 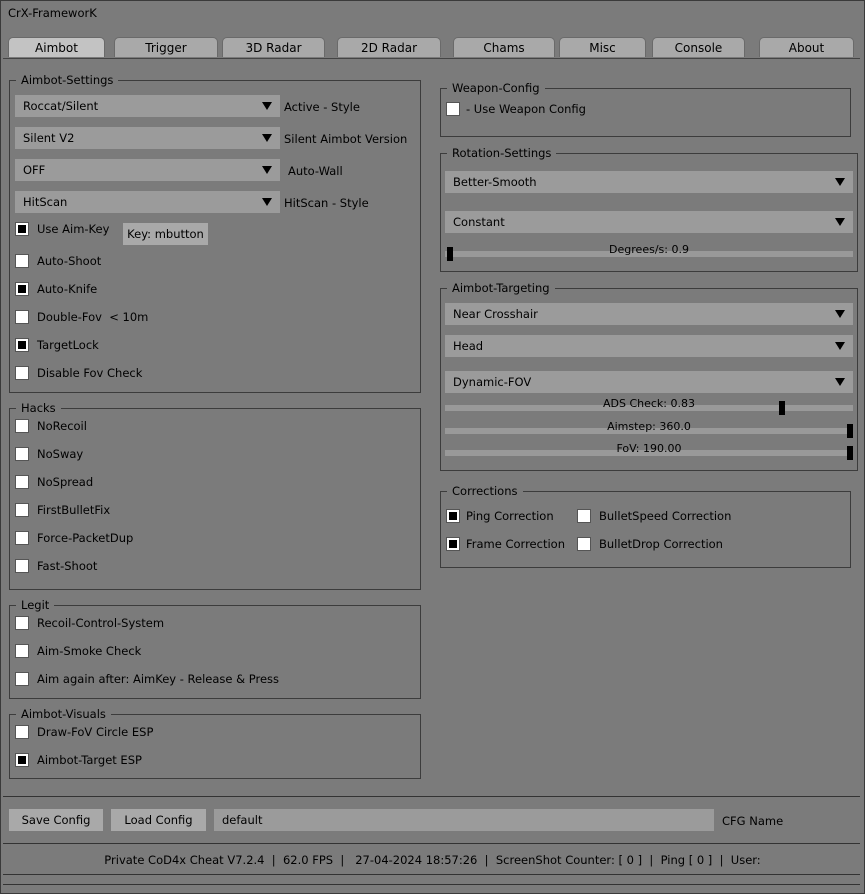 What do you see at coordinates (22, 510) in the screenshot?
I see `firstbulletfix-checkbox` at bounding box center [22, 510].